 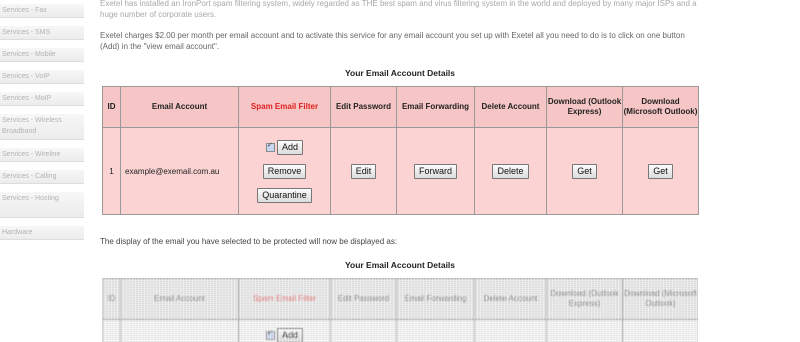 I want to click on sidebar-item-sms: Services - SMS, so click(x=42, y=33).